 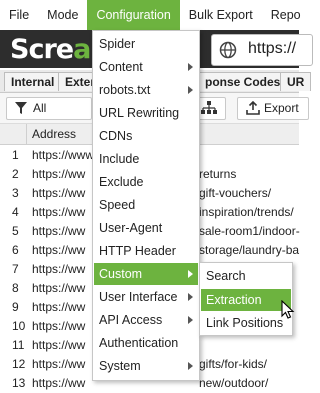 What do you see at coordinates (62, 15) in the screenshot?
I see `menu-mode: Mode` at bounding box center [62, 15].